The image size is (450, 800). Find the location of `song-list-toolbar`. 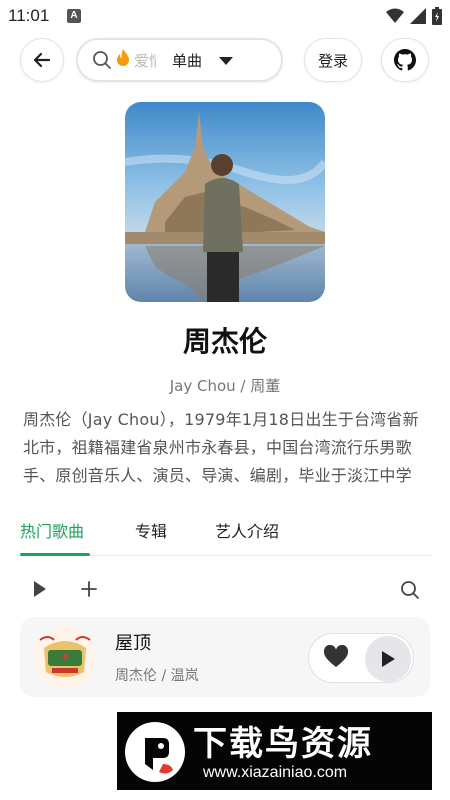

song-list-toolbar is located at coordinates (226, 591).